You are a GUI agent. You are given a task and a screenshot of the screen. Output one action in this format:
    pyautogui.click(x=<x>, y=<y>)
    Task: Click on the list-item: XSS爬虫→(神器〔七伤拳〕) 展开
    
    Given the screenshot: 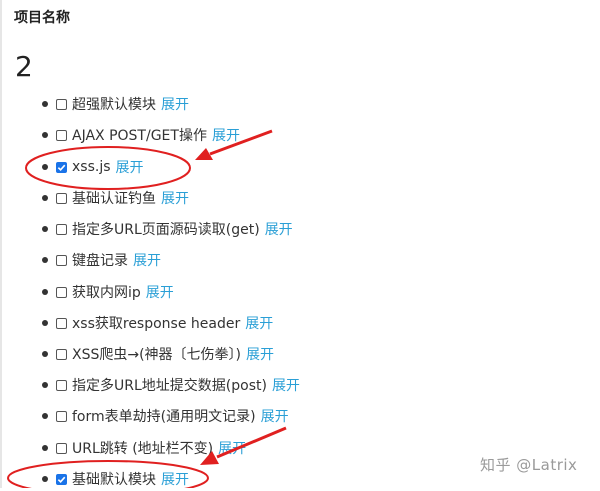 What is the action you would take?
    pyautogui.click(x=158, y=354)
    